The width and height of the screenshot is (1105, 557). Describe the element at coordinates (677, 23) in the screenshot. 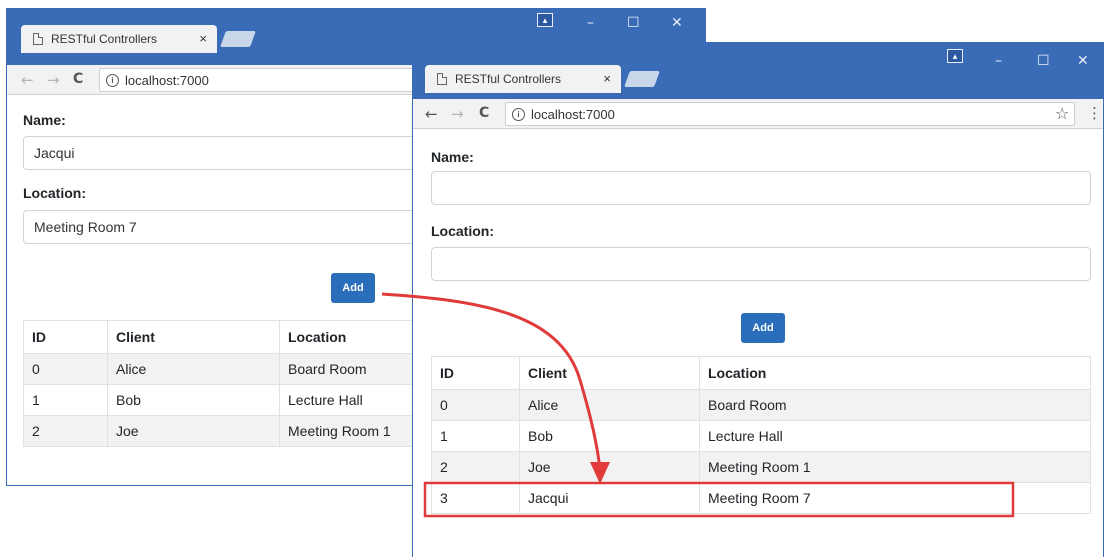

I see `left-close-icon: ✕` at that location.